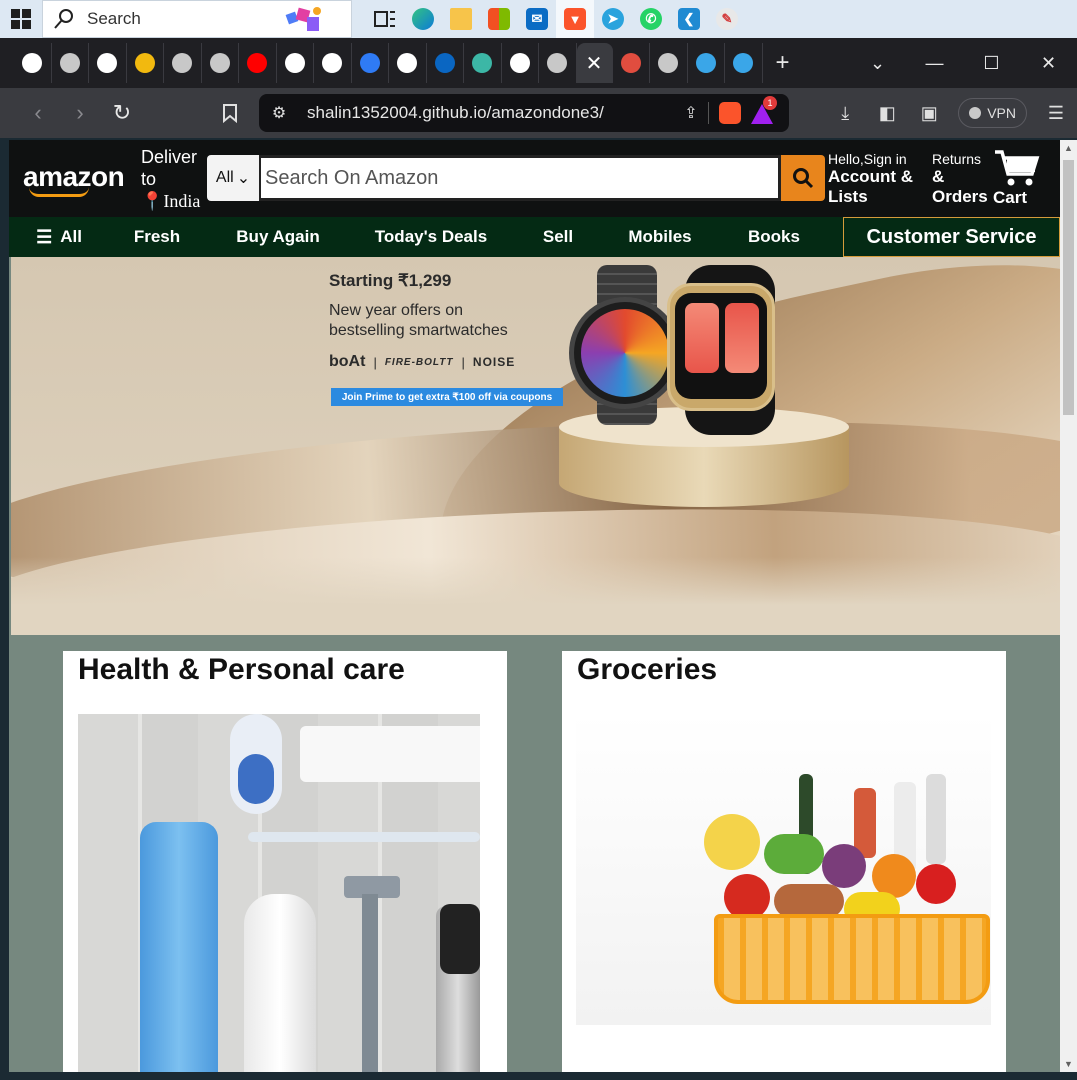 This screenshot has height=1080, width=1077. What do you see at coordinates (179, 947) in the screenshot?
I see `blue-bottle-image` at bounding box center [179, 947].